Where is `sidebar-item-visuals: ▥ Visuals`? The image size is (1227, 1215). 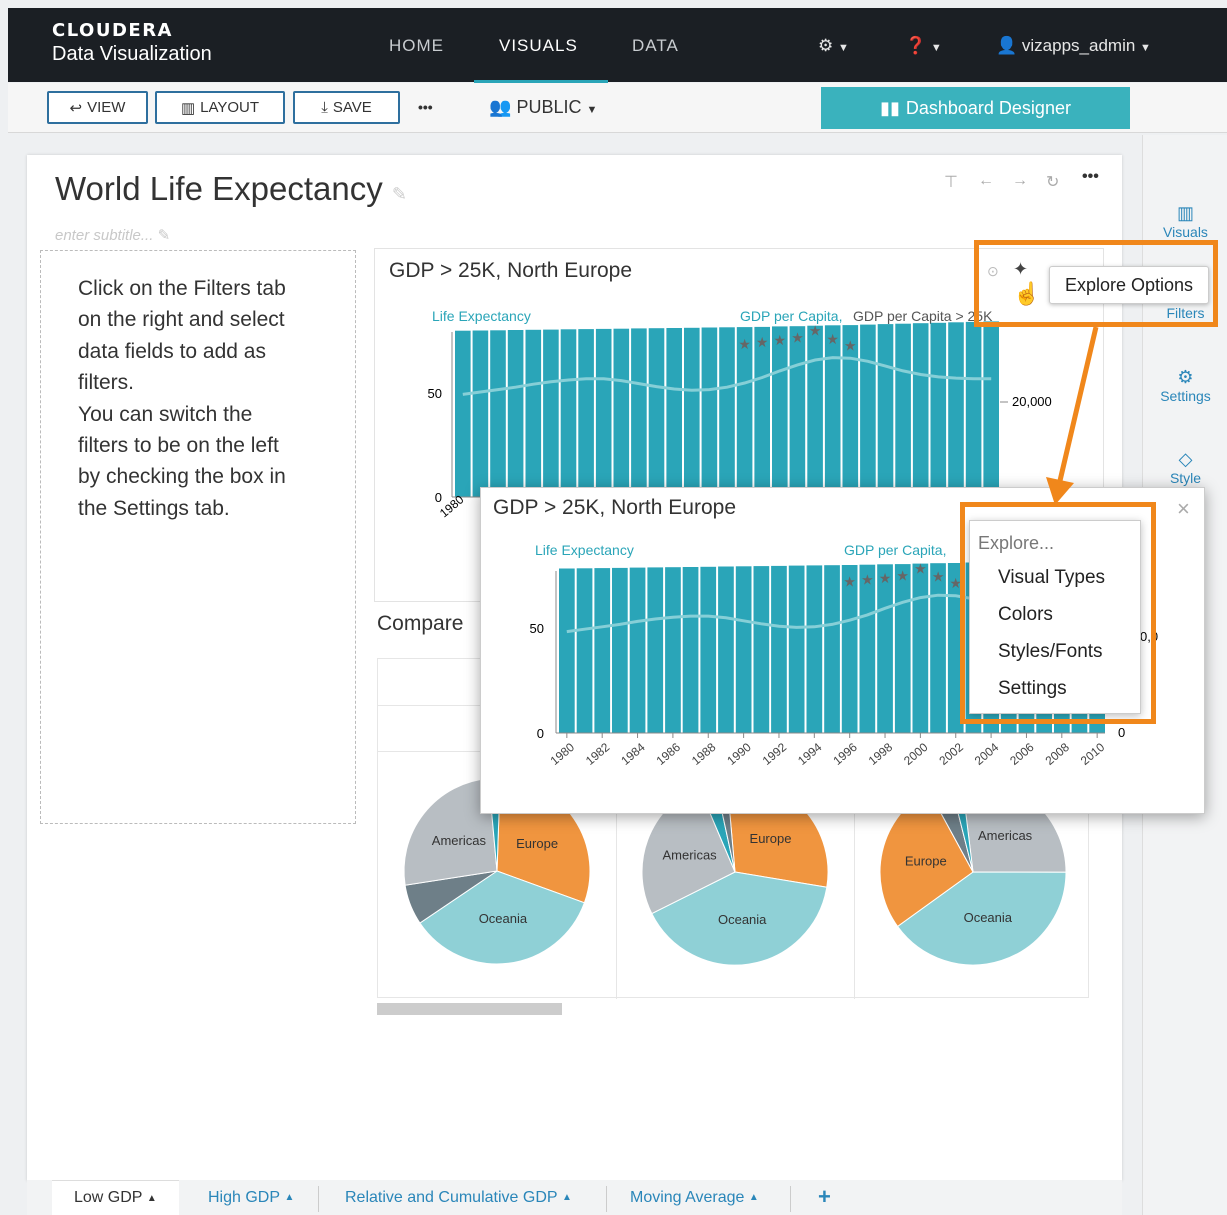
sidebar-item-visuals: ▥ Visuals is located at coordinates (1185, 221).